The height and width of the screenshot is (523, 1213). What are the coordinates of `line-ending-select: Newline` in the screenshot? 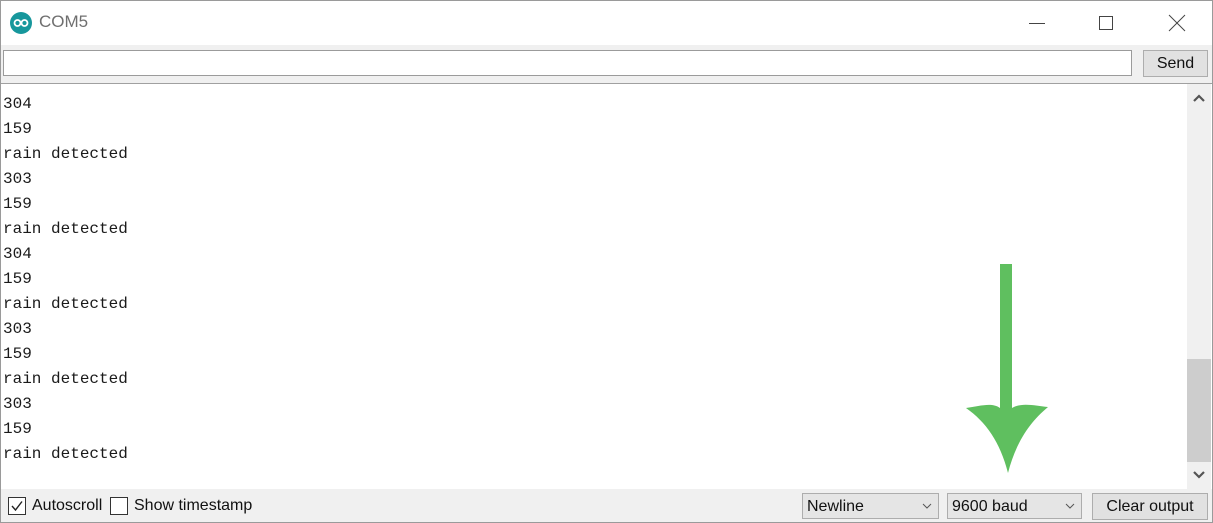 It's located at (870, 506).